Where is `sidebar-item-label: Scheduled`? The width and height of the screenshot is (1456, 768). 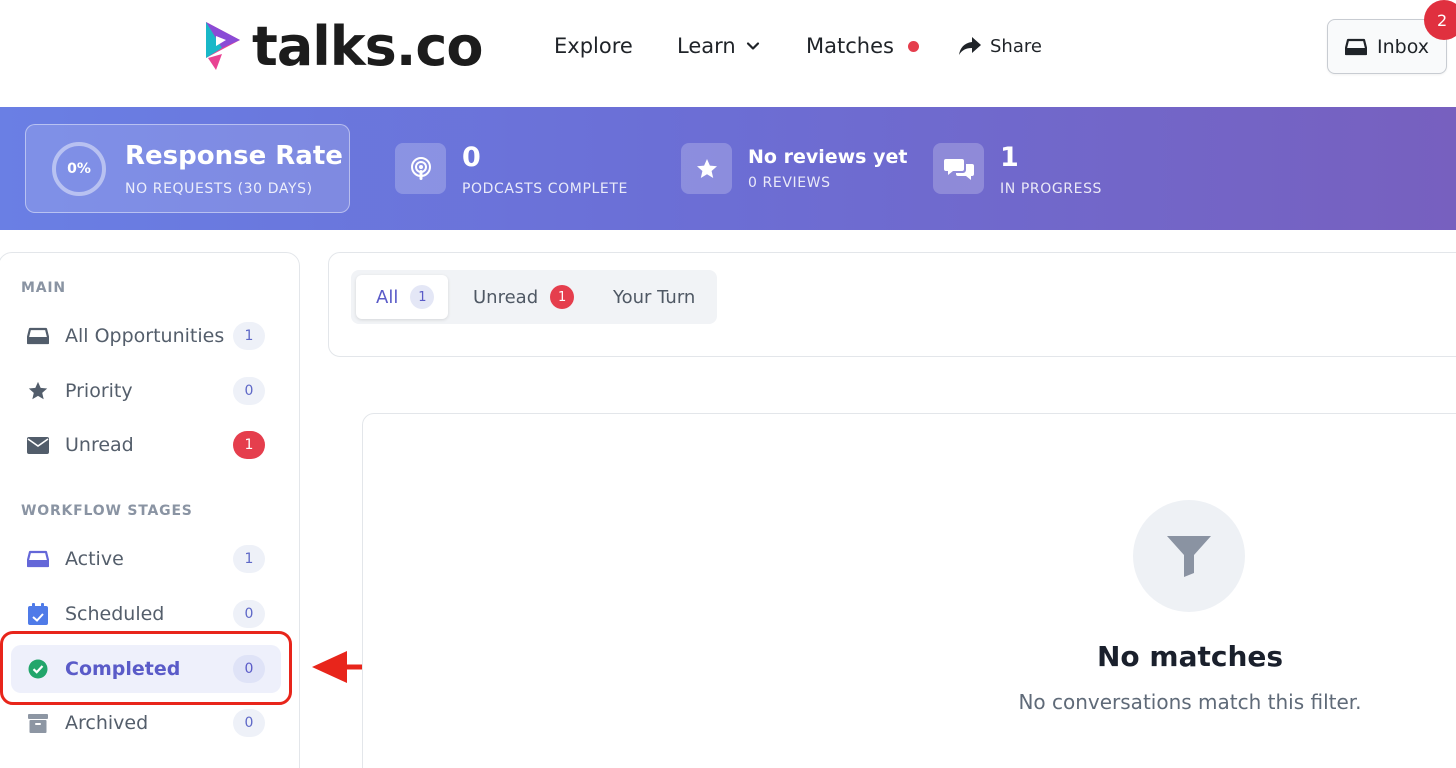 sidebar-item-label: Scheduled is located at coordinates (115, 614).